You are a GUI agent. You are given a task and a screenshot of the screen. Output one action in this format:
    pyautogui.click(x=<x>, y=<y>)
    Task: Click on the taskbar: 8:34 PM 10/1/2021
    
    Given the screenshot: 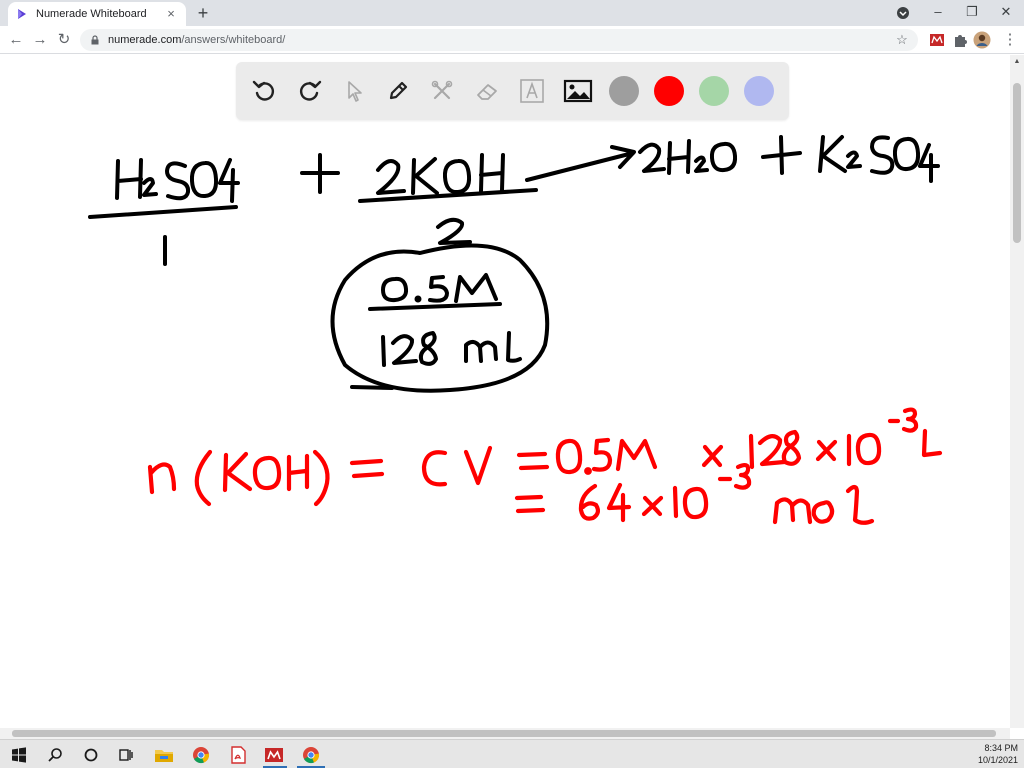 What is the action you would take?
    pyautogui.click(x=512, y=753)
    